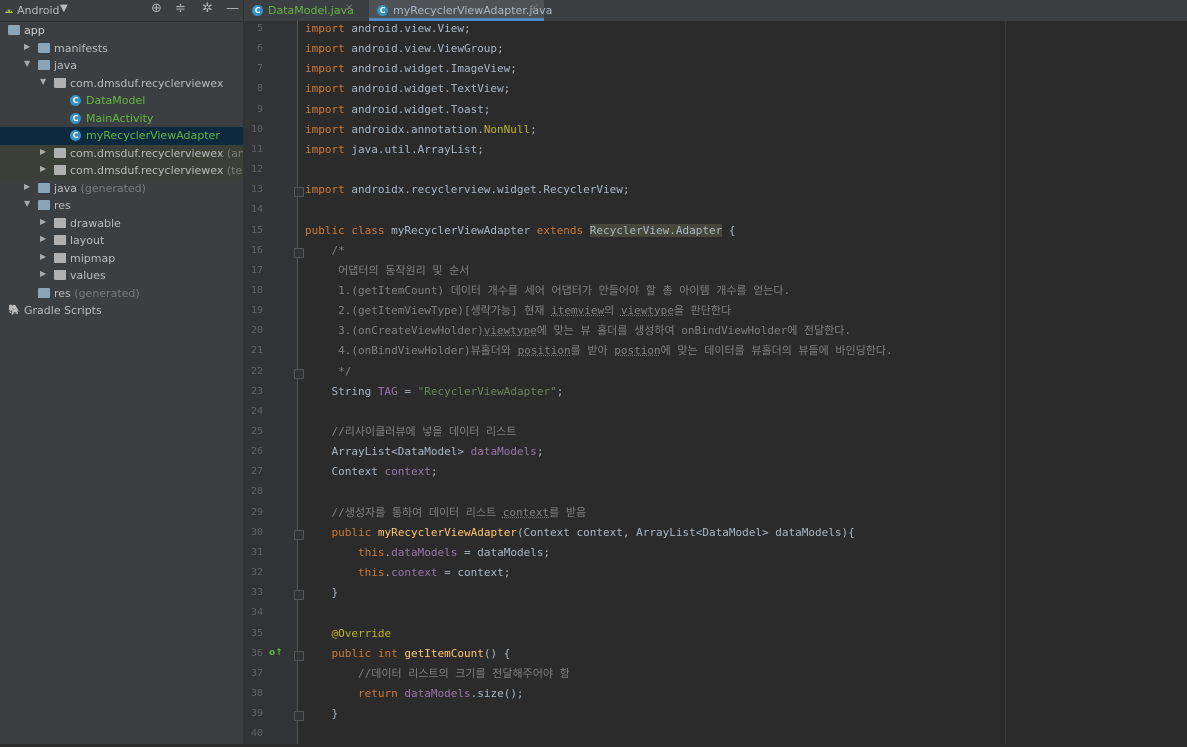  Describe the element at coordinates (121, 101) in the screenshot. I see `tree-item-datamodel: C DataModel` at that location.